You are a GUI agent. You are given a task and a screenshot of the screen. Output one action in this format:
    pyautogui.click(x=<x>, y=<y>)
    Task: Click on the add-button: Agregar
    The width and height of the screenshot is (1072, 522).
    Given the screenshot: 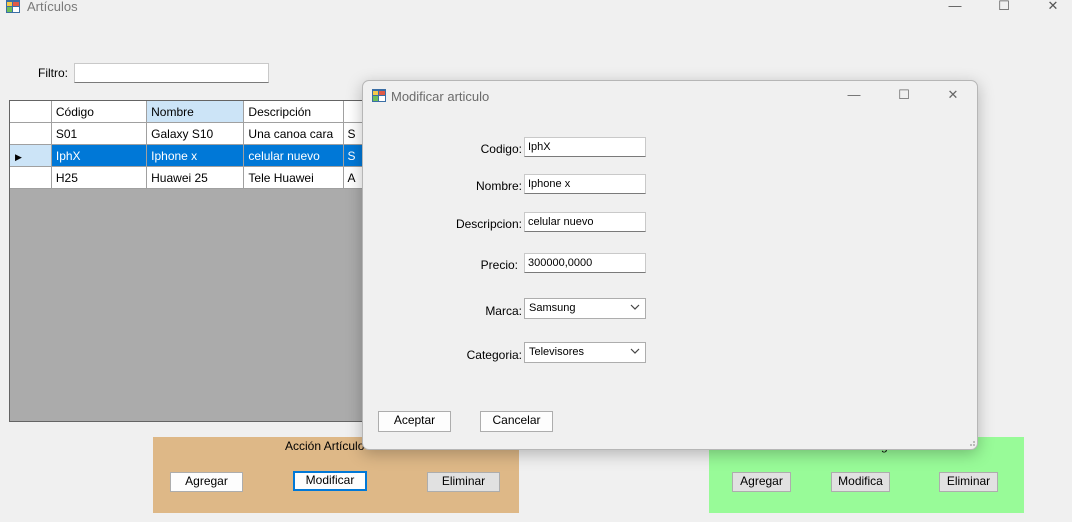 What is the action you would take?
    pyautogui.click(x=206, y=482)
    